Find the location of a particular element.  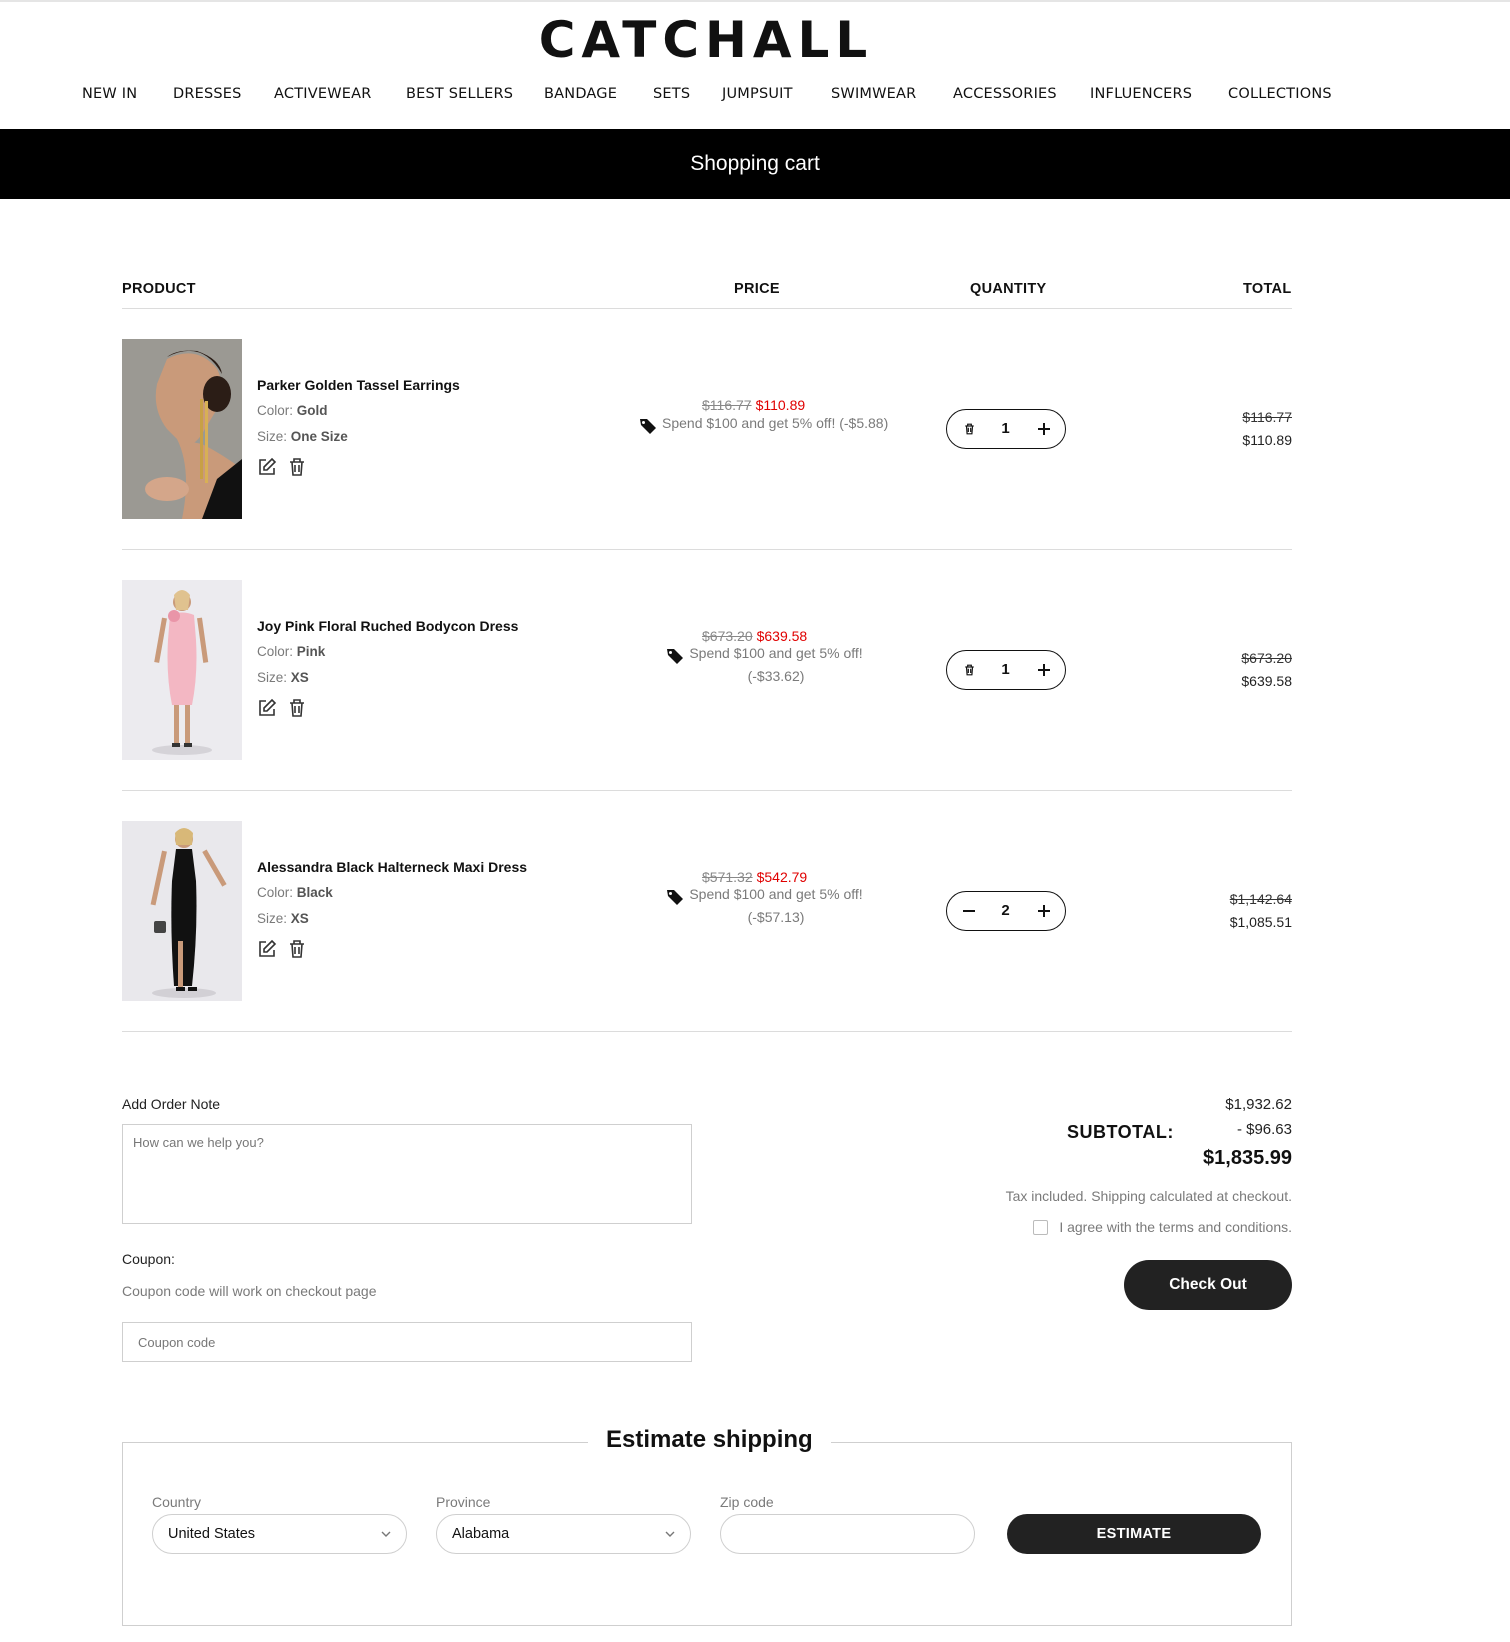

estimate-shipping-title: Estimate shipping is located at coordinates (709, 1440).